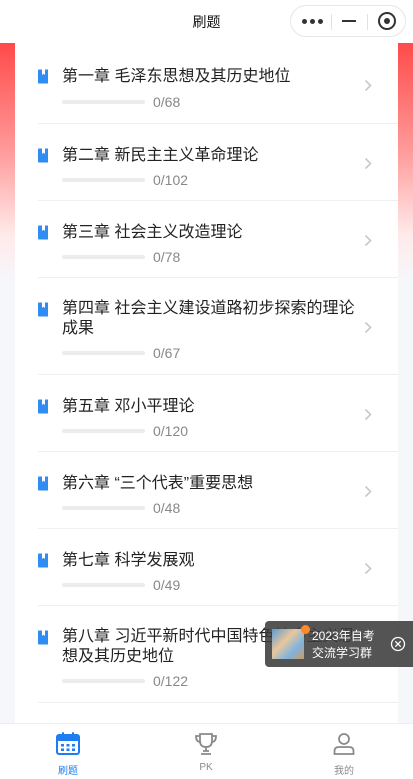 Image resolution: width=413 pixels, height=779 pixels. I want to click on banner-line-2: 交流学习群, so click(342, 653).